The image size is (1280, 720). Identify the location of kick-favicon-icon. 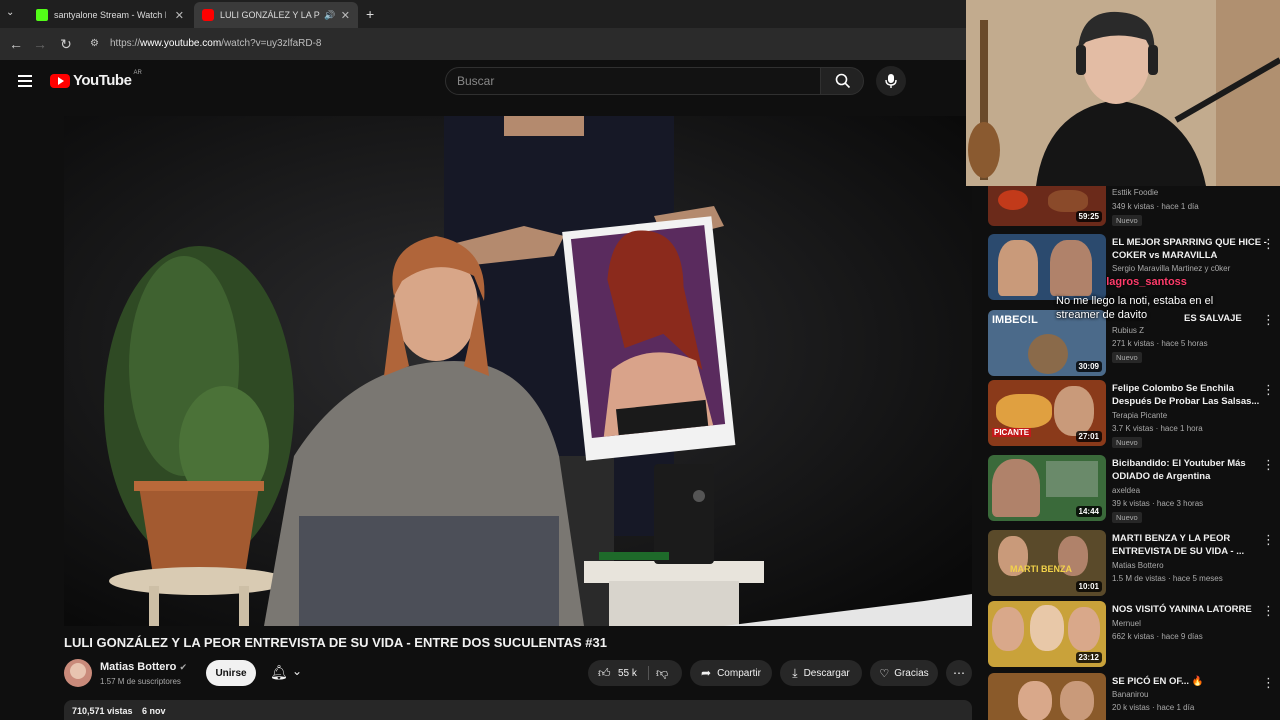
(42, 15).